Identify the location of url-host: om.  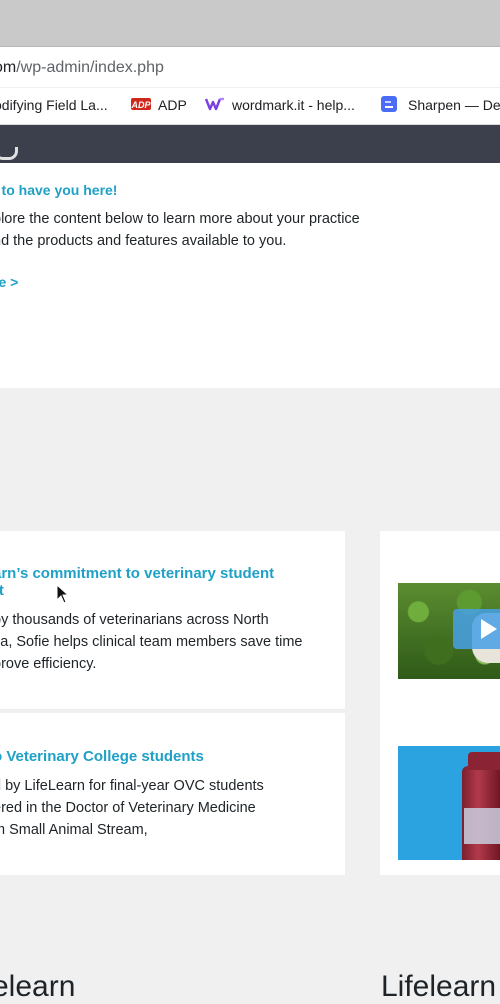
(8, 67).